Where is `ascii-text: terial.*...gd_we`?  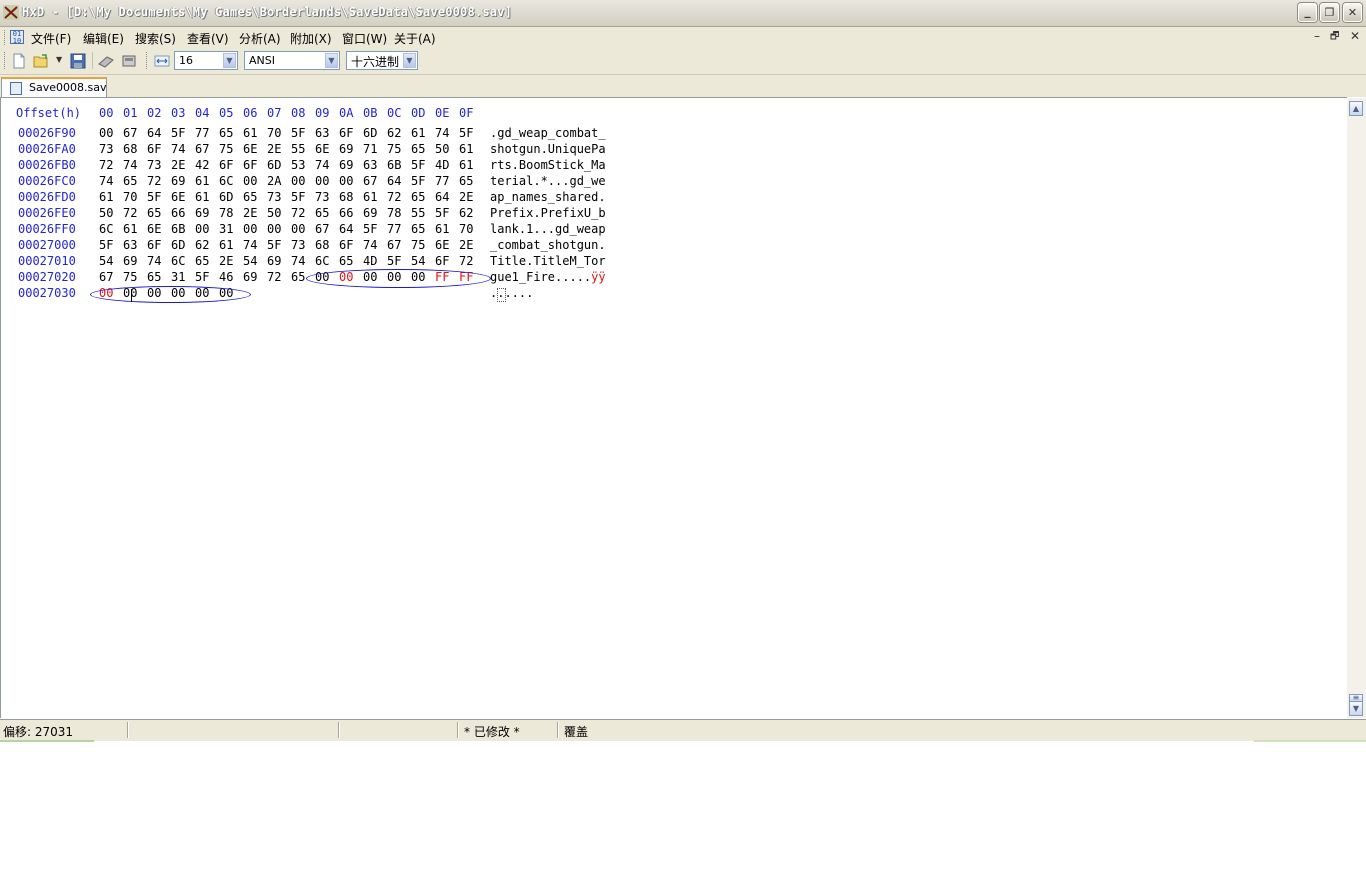 ascii-text: terial.*...gd_we is located at coordinates (548, 181).